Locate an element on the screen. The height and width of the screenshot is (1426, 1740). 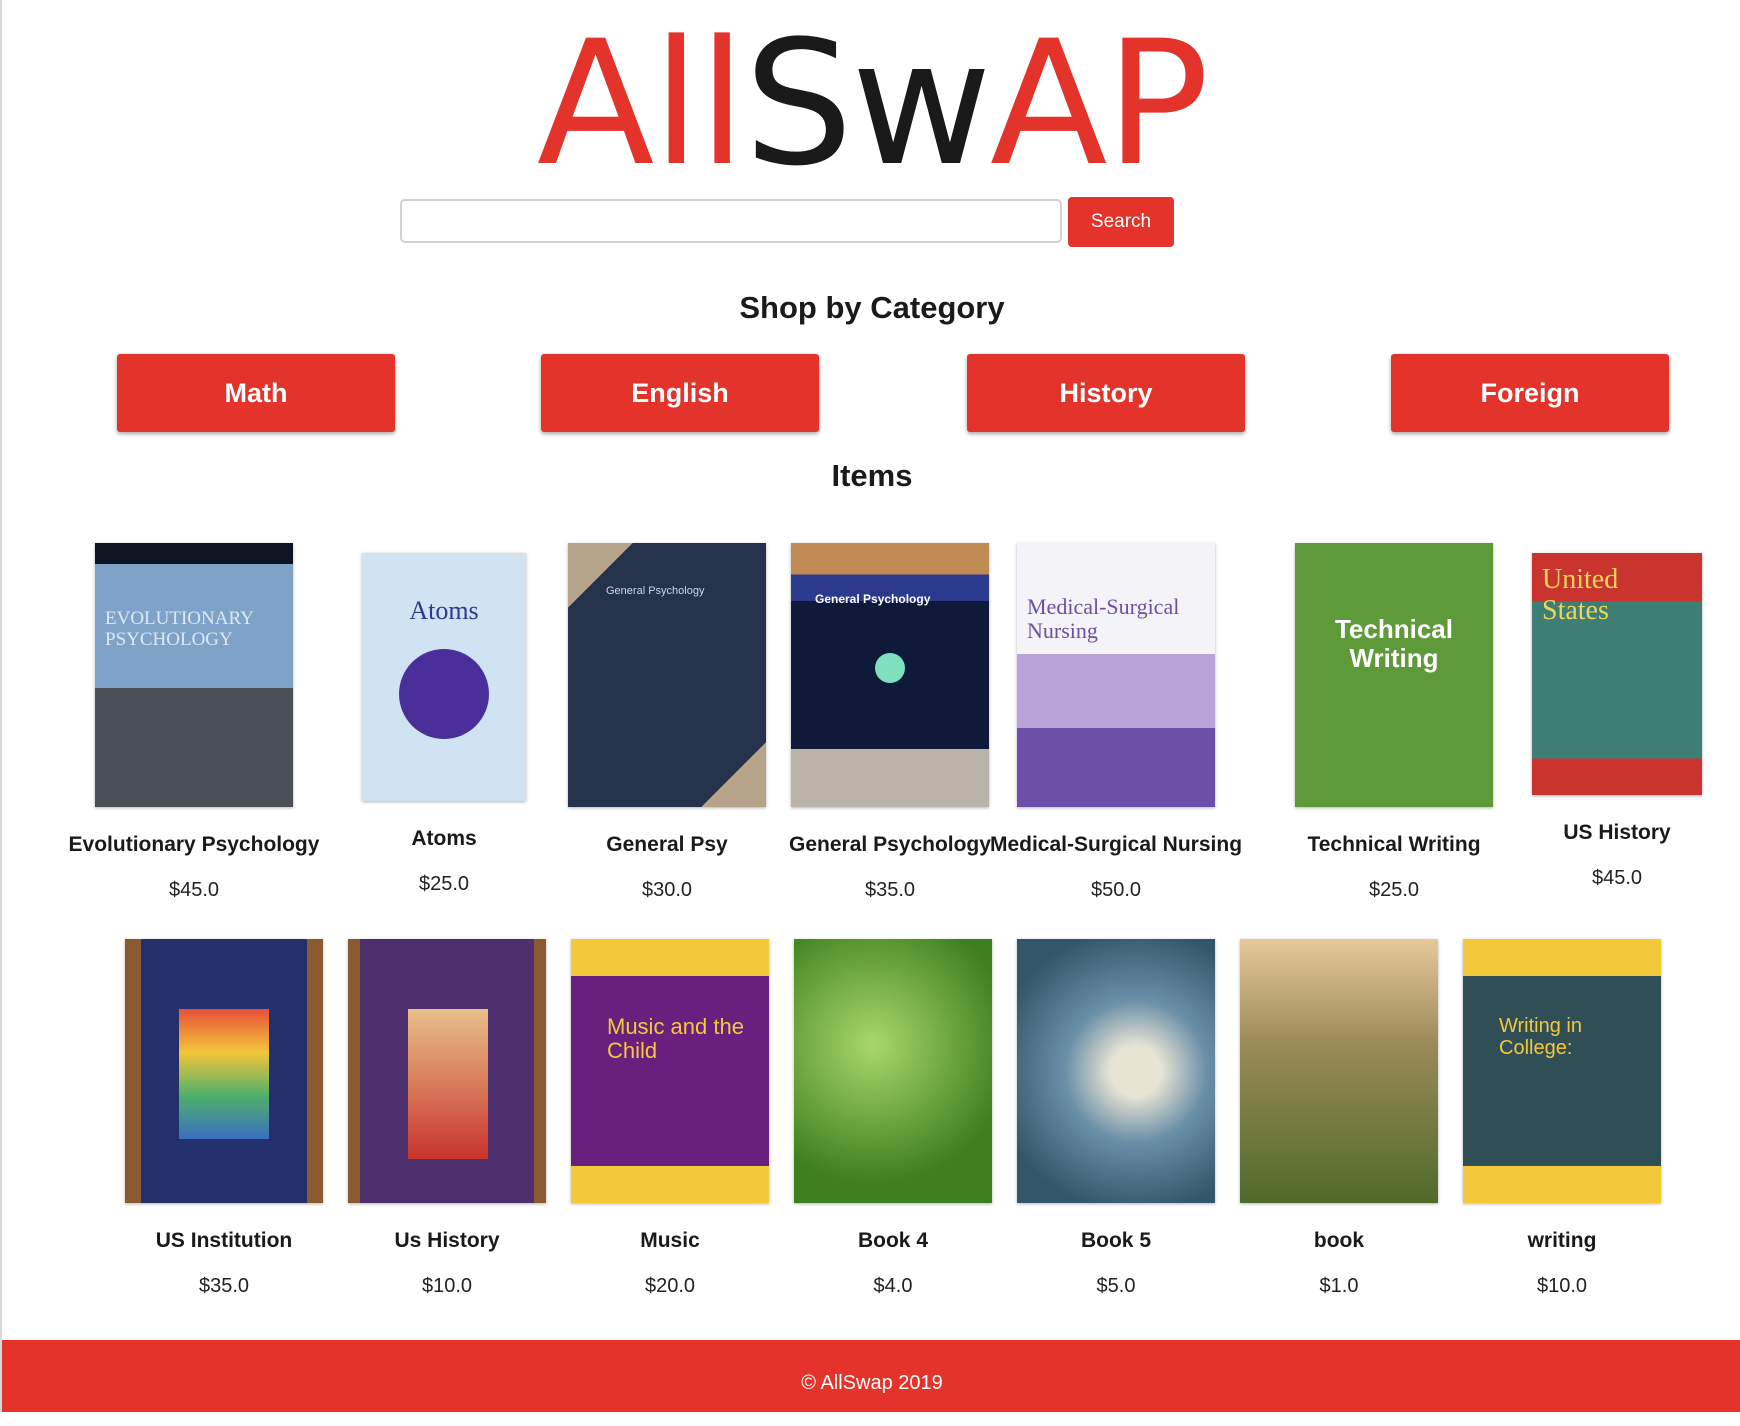
item-cover-image: United States is located at coordinates (1617, 674).